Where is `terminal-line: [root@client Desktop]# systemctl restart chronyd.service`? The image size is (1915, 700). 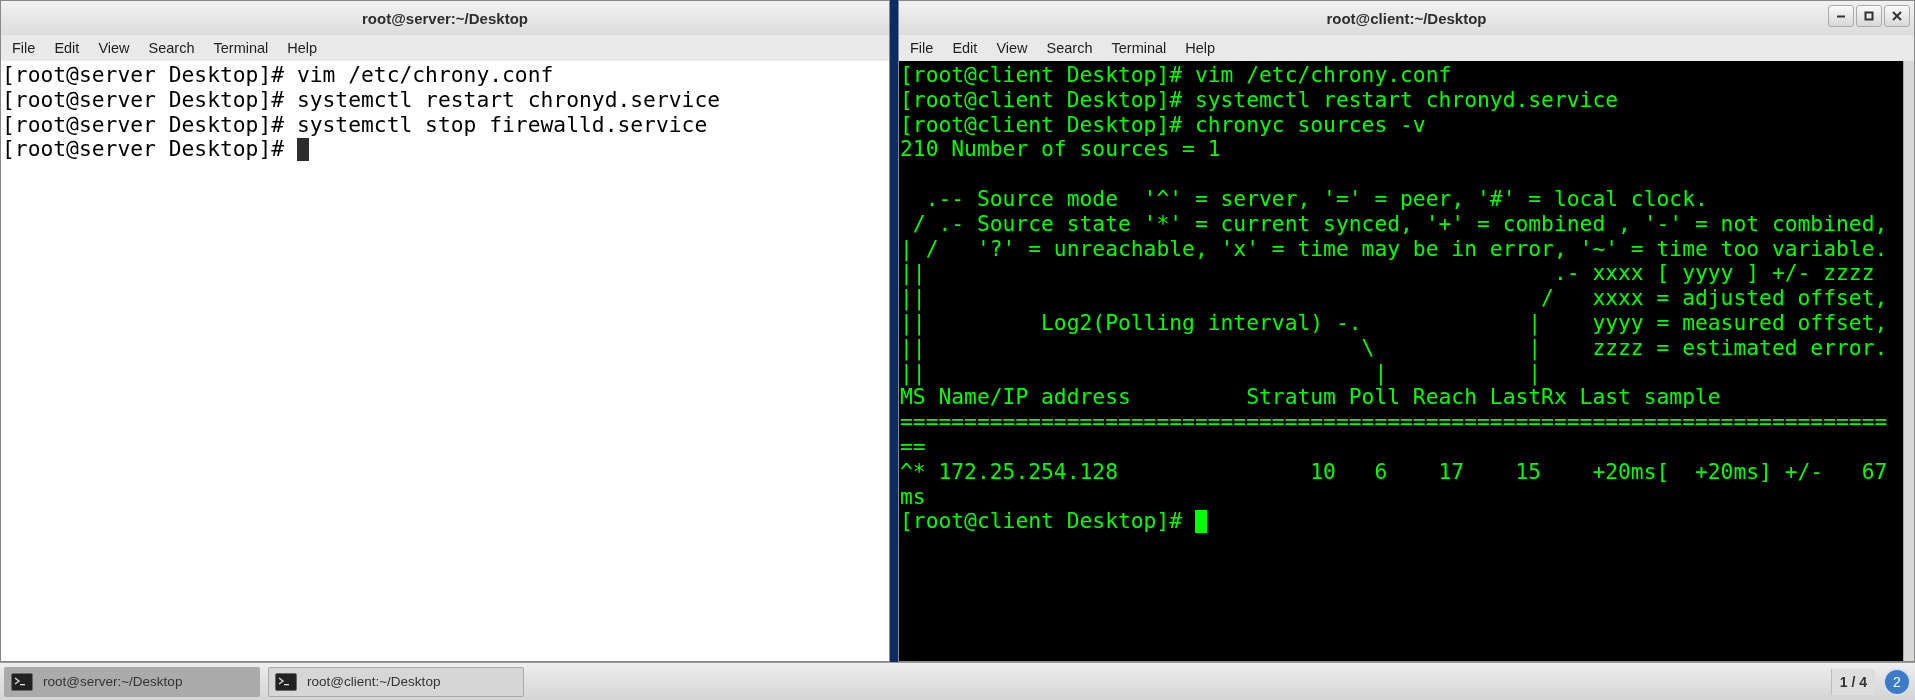
terminal-line: [root@client Desktop]# systemctl restart chronyd.service is located at coordinates (1259, 100).